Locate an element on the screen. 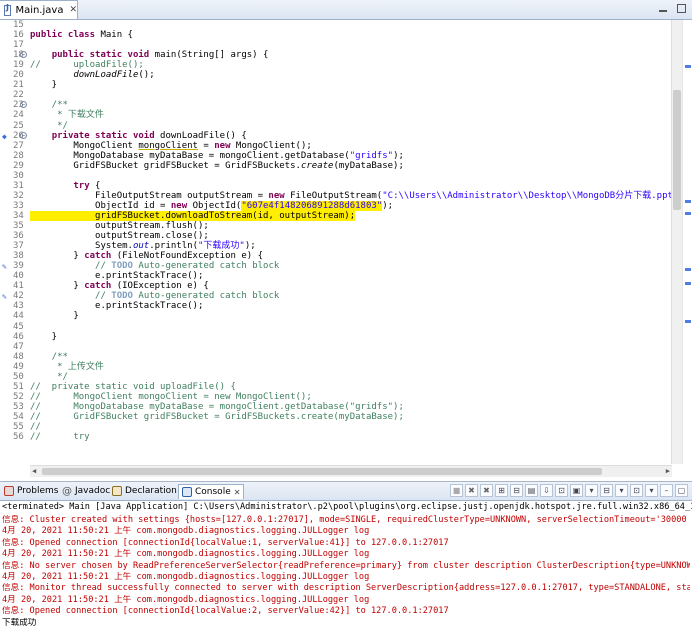  tab-label: Javadoc is located at coordinates (93, 491).